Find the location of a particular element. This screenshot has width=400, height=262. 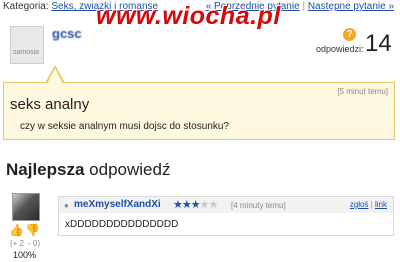

vote-percent: 100% is located at coordinates (25, 255).